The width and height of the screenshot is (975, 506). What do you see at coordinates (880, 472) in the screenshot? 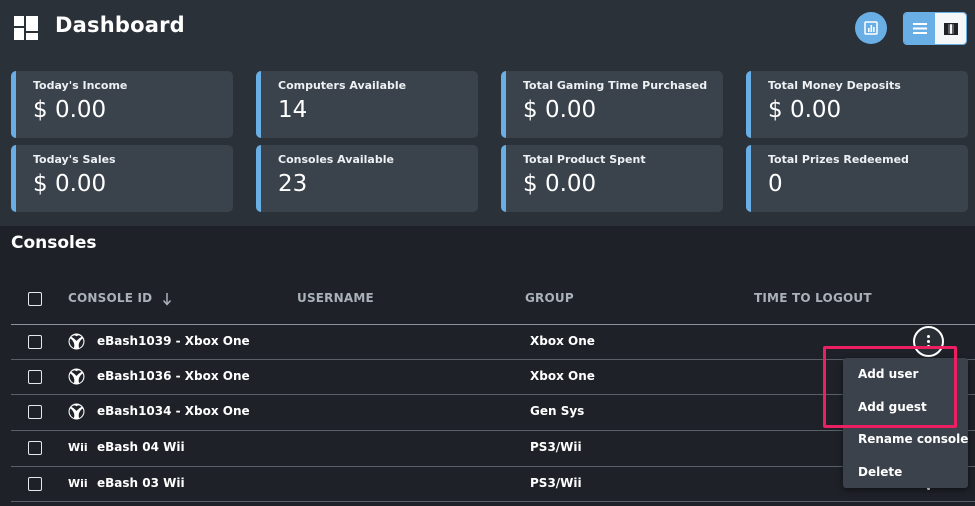
I see `menu-item-delete: Delete` at bounding box center [880, 472].